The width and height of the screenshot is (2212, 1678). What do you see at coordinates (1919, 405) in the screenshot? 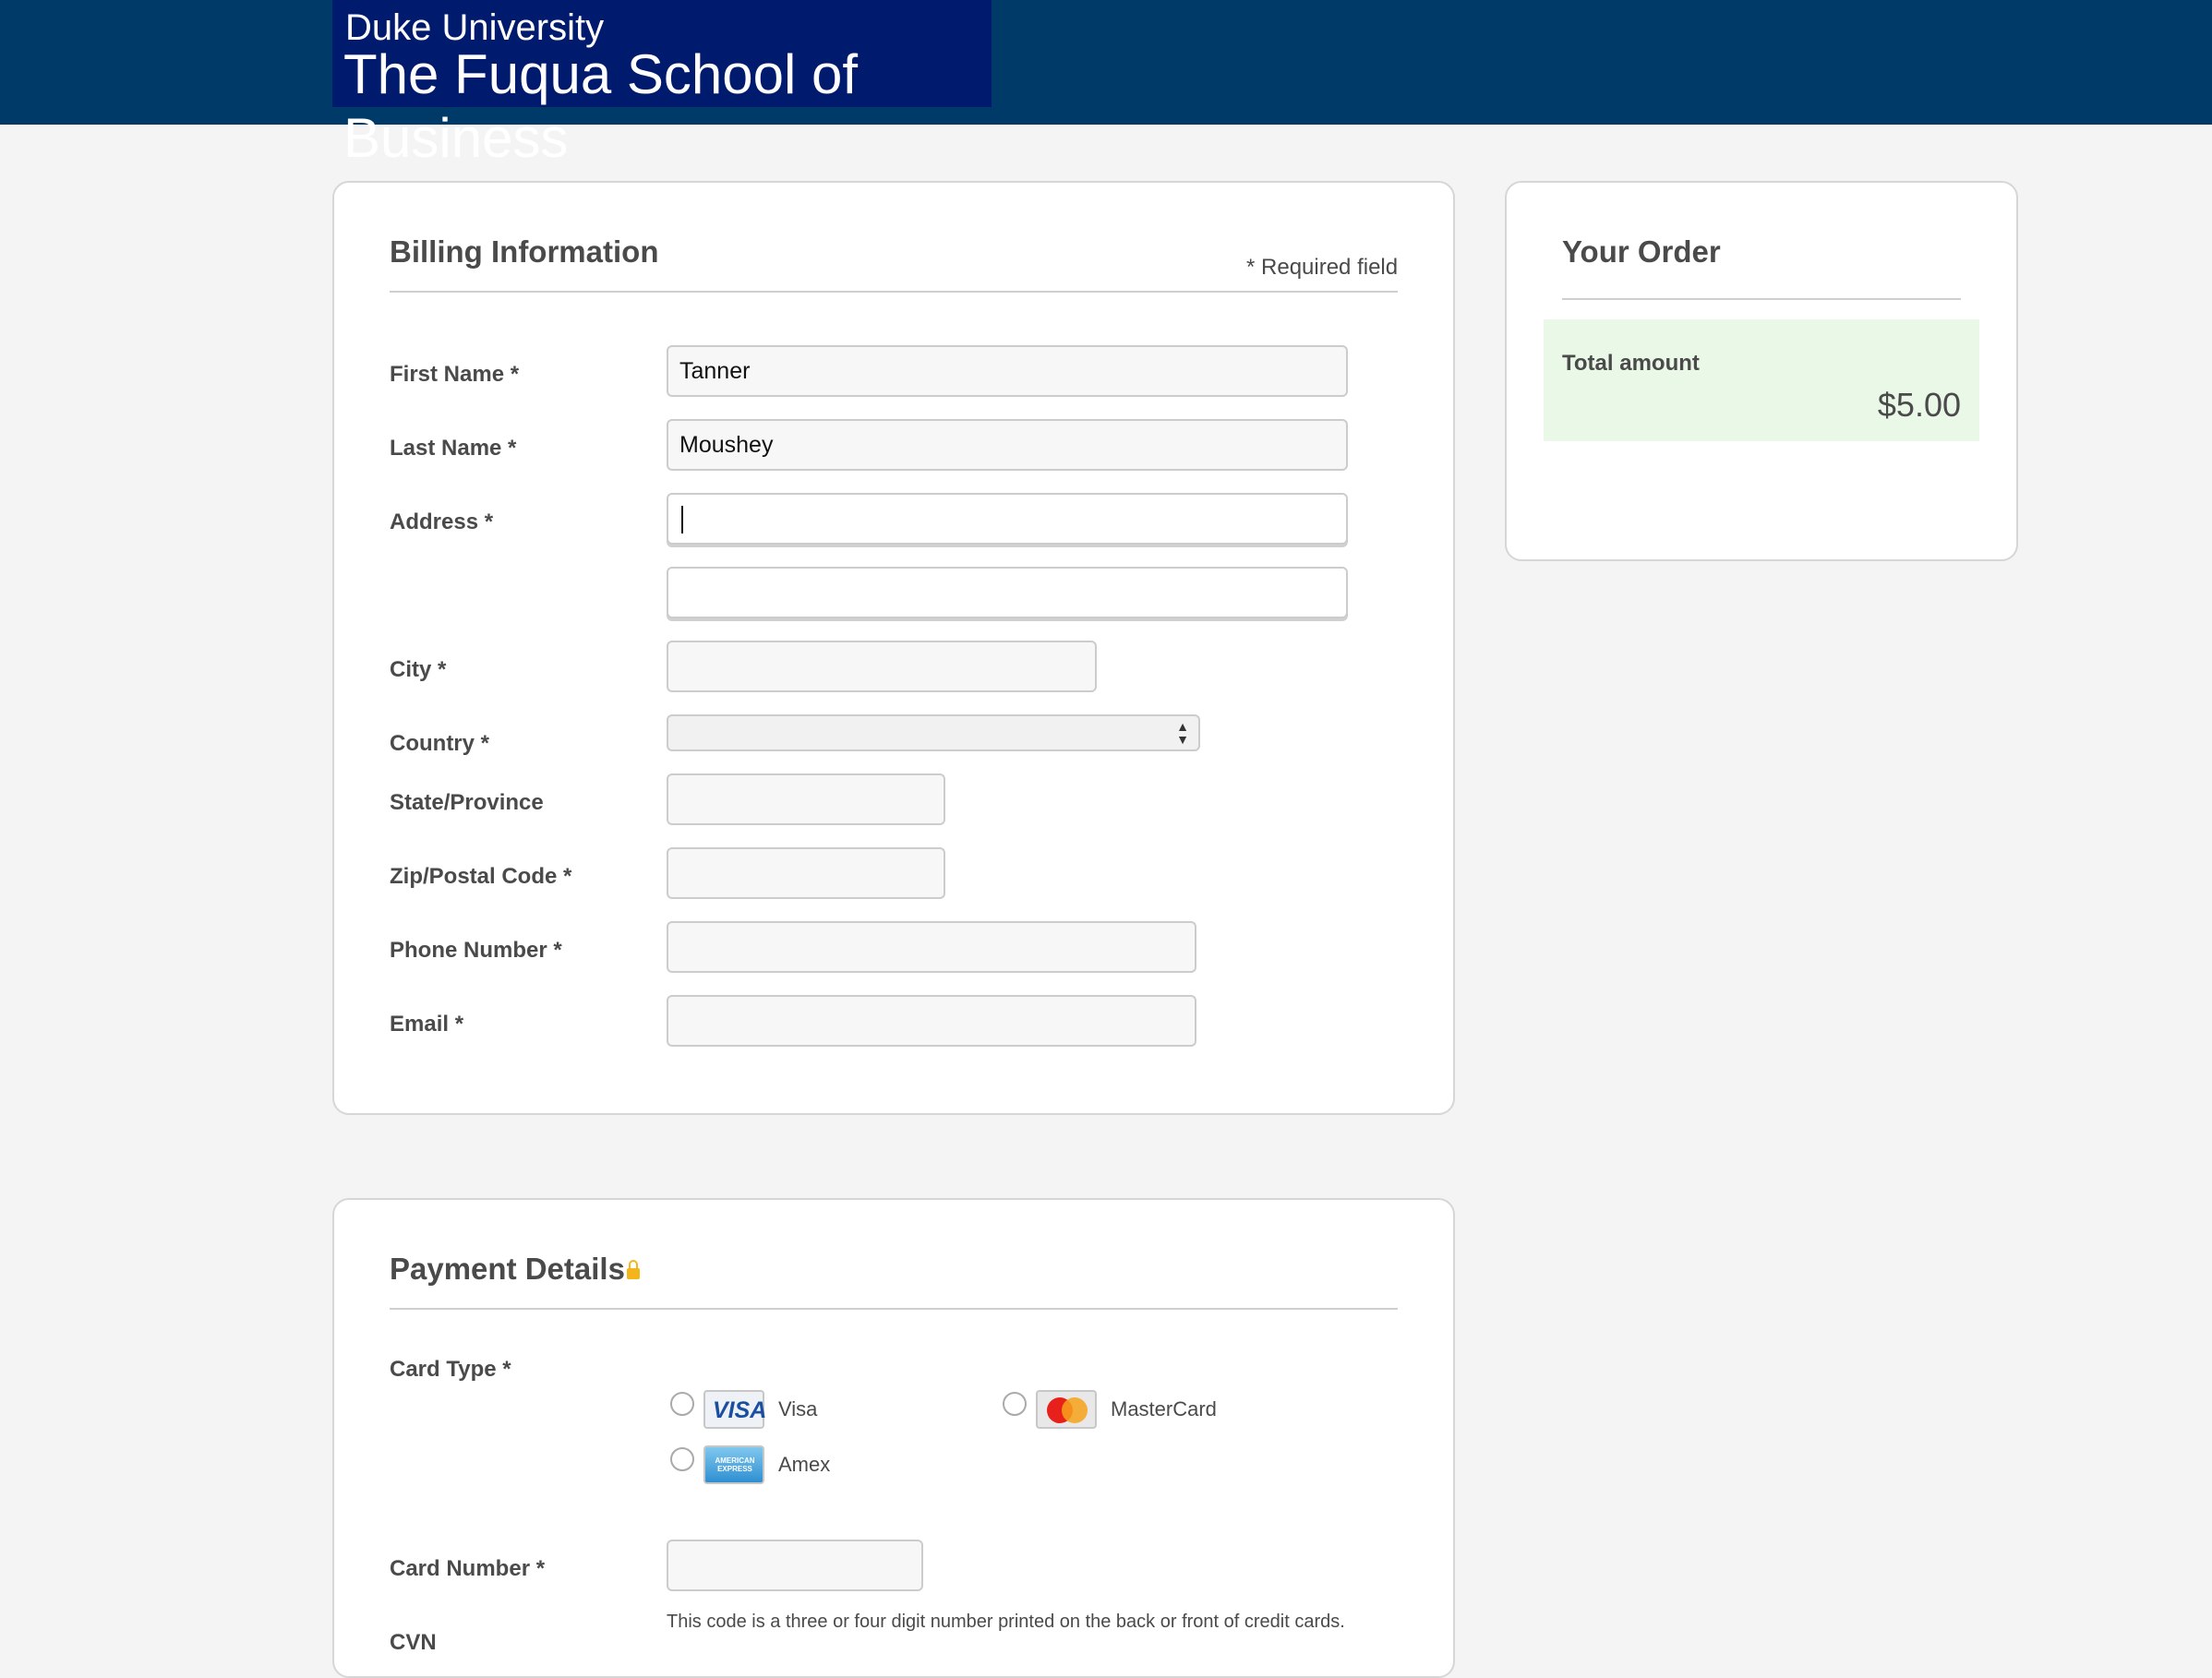
I see `total-amount-value: $5.00` at bounding box center [1919, 405].